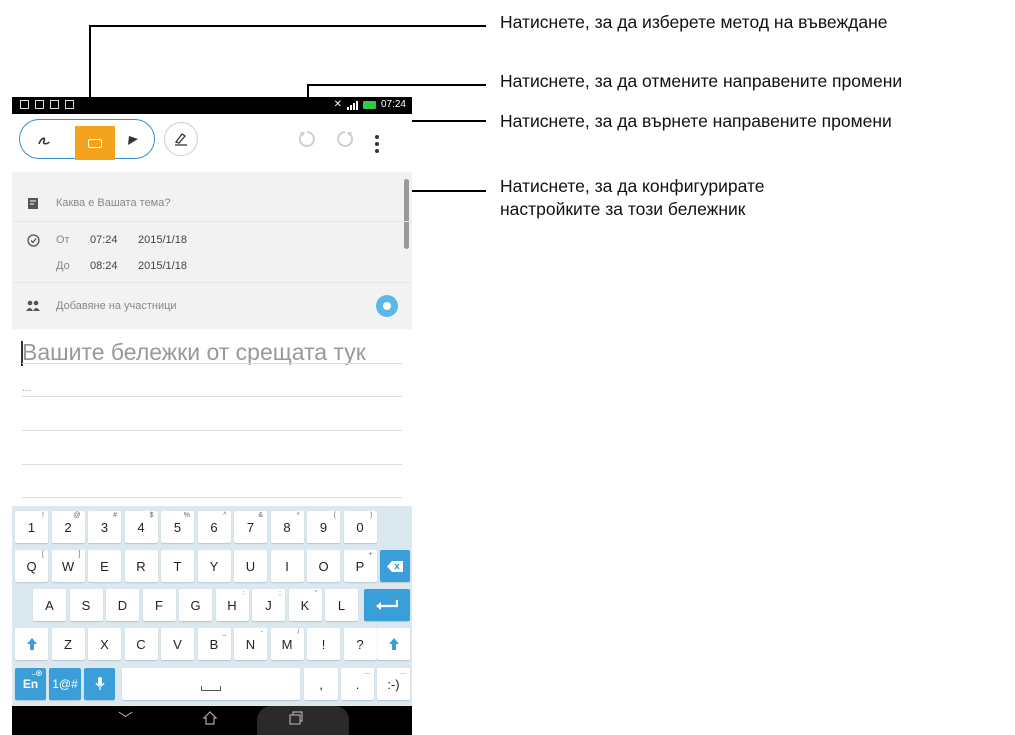  I want to click on to-row: До 08:24 2015/1/18, so click(212, 266).